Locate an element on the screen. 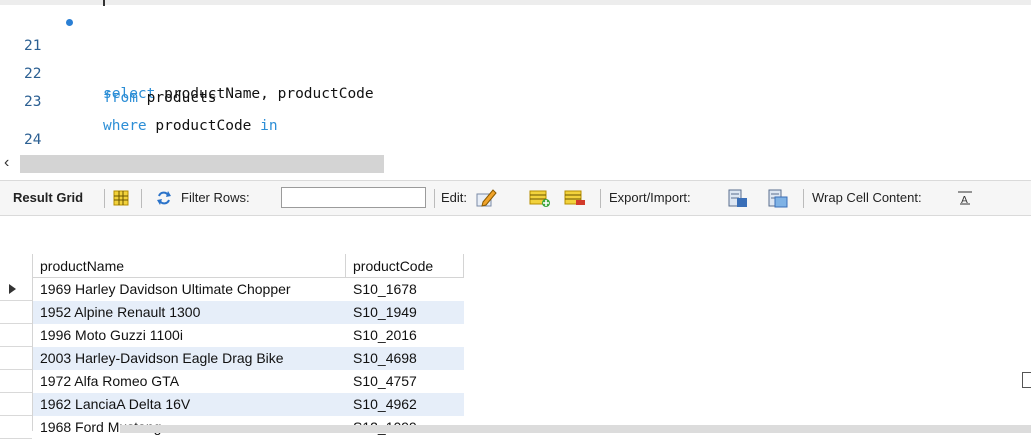 This screenshot has height=439, width=1031. column-header-productName: productName is located at coordinates (189, 266).